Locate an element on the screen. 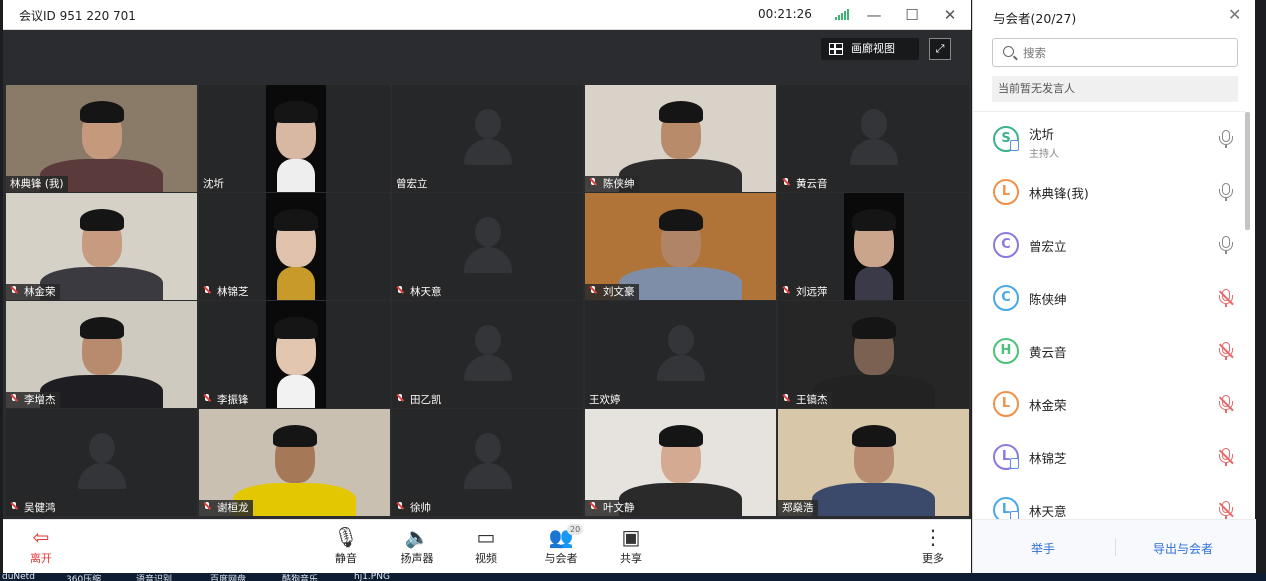  video-tile: 沈圻 is located at coordinates (294, 138).